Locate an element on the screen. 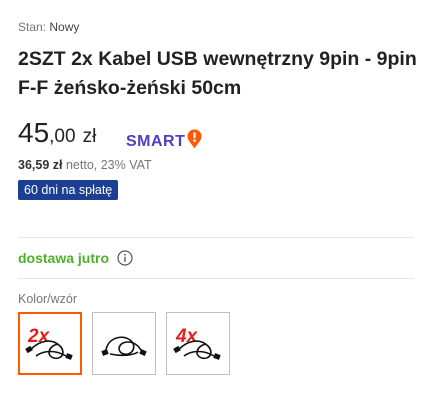 The width and height of the screenshot is (435, 409). price-decimal: ,00 is located at coordinates (62, 136).